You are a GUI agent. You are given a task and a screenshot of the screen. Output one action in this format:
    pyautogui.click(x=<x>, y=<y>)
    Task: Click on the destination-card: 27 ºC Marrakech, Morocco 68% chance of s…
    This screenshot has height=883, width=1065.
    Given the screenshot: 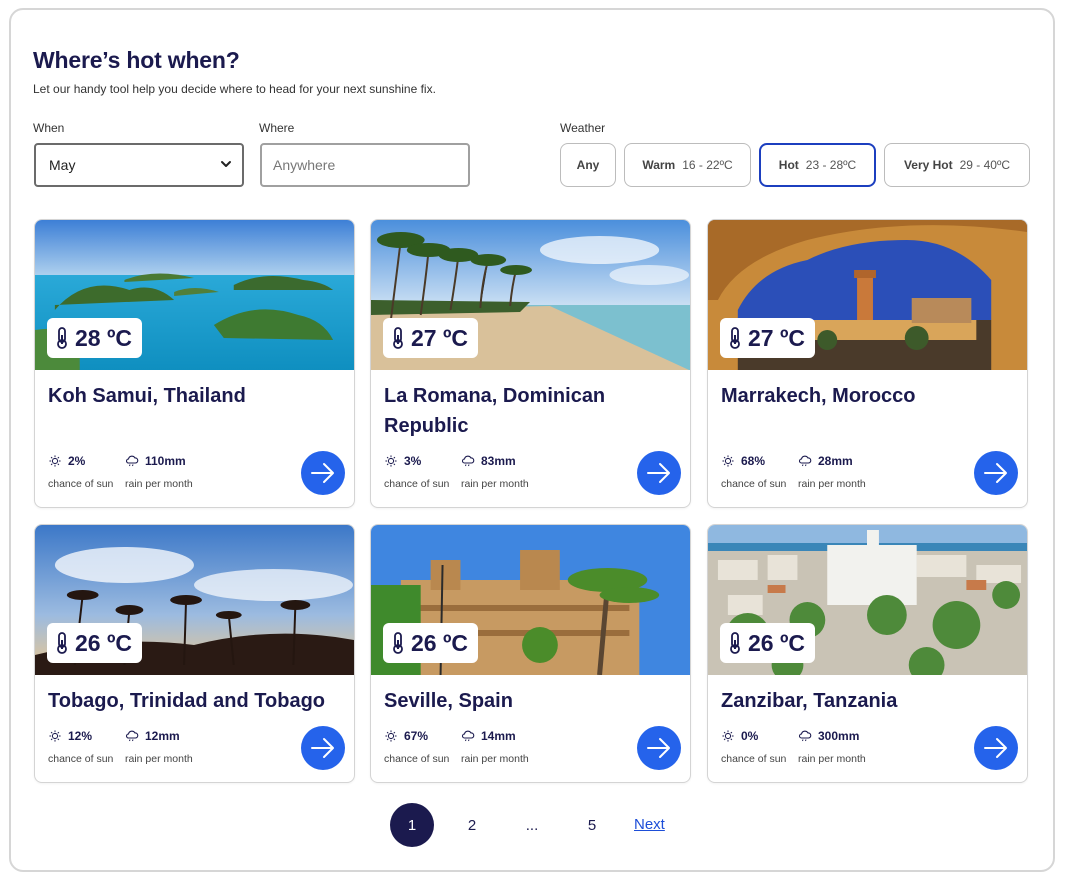 What is the action you would take?
    pyautogui.click(x=867, y=363)
    